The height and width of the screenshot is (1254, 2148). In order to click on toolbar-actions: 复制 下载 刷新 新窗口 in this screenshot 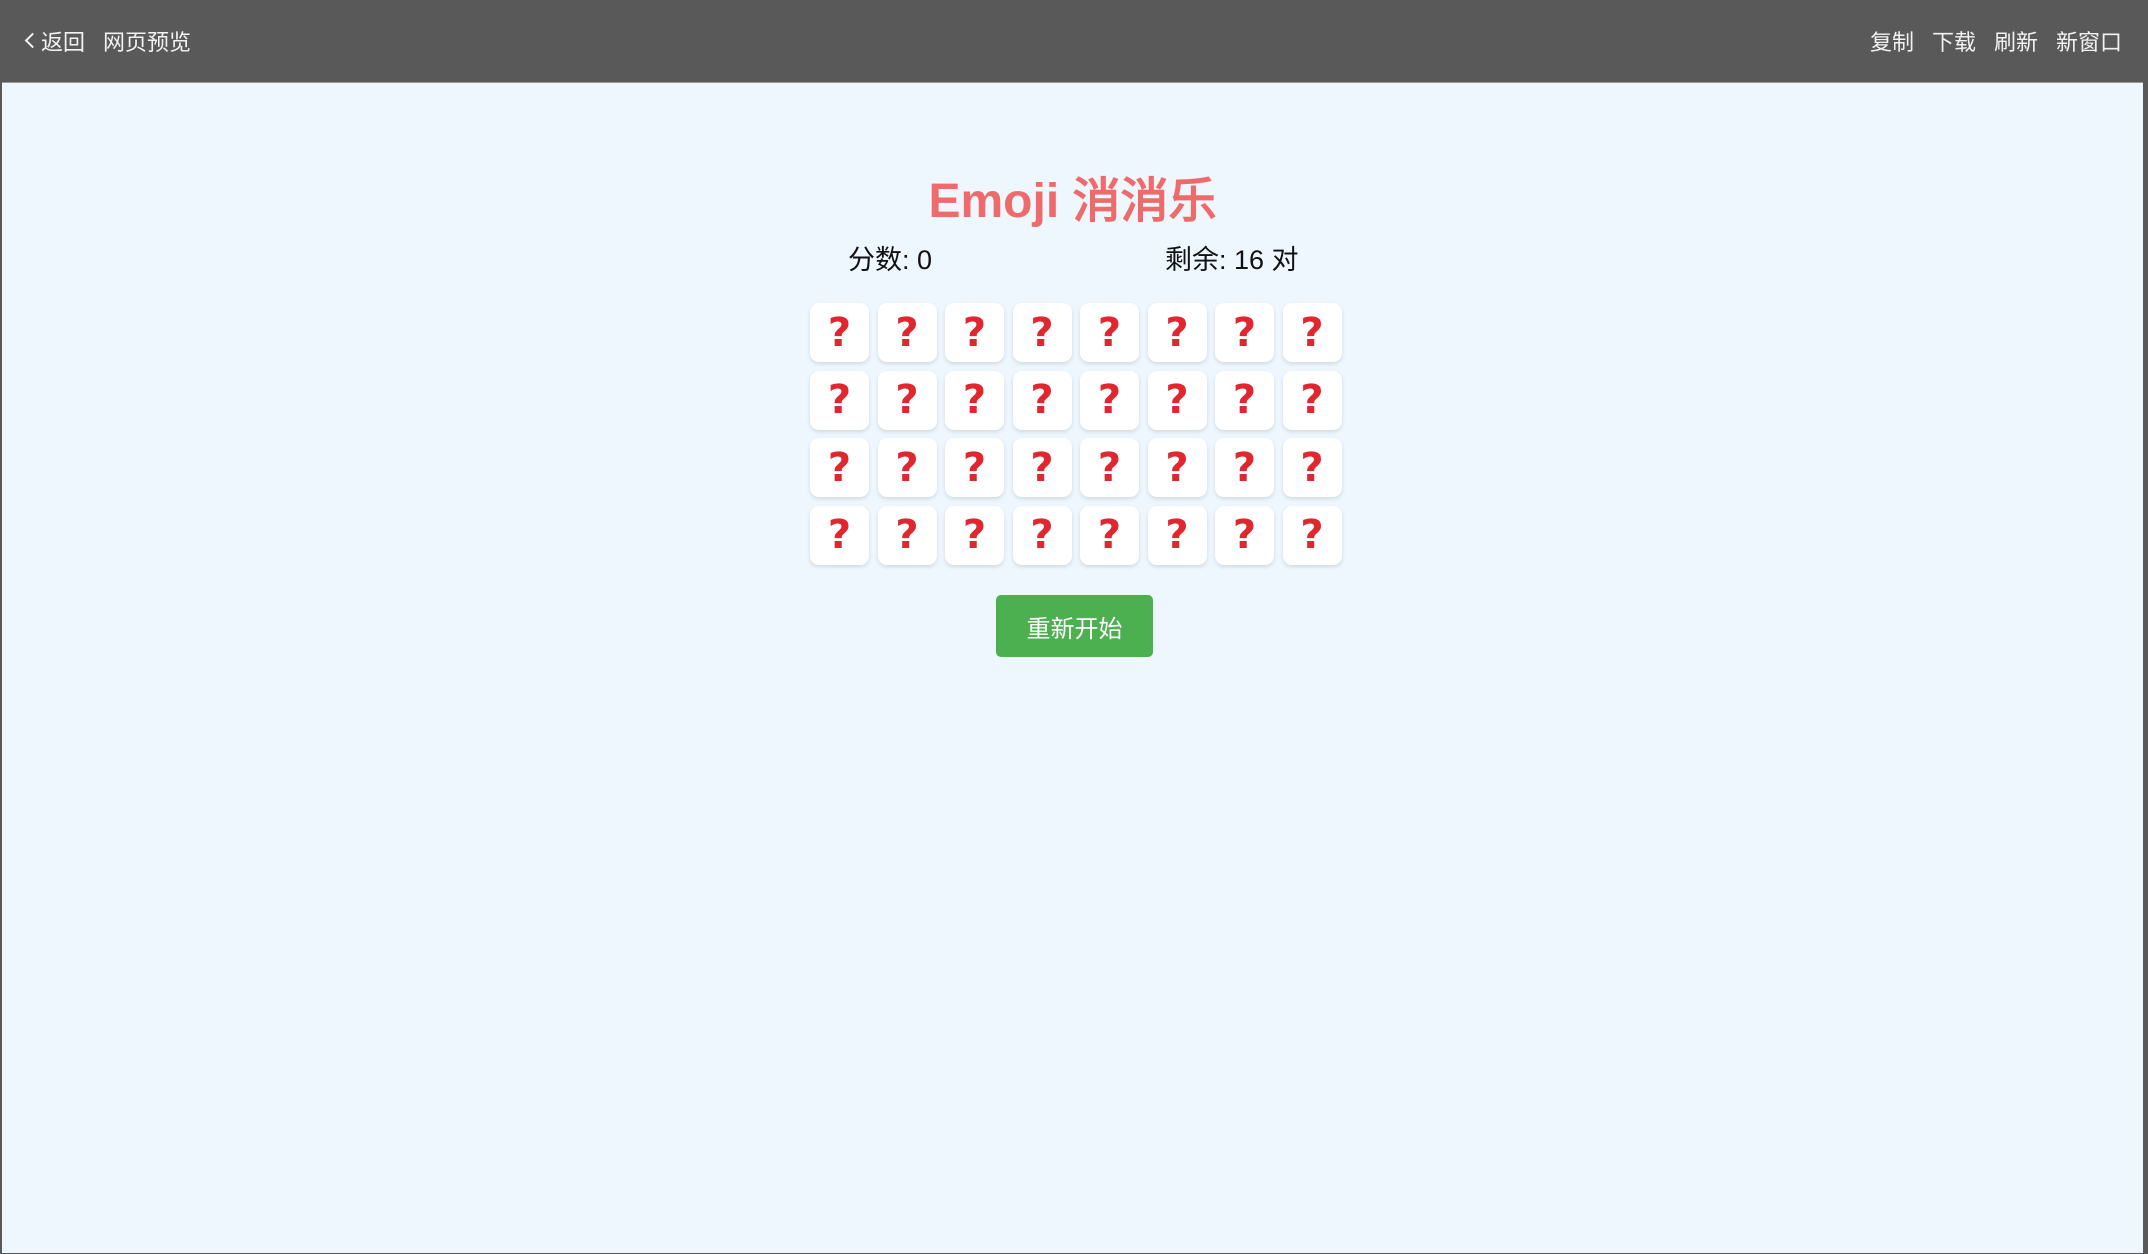, I will do `click(1996, 40)`.